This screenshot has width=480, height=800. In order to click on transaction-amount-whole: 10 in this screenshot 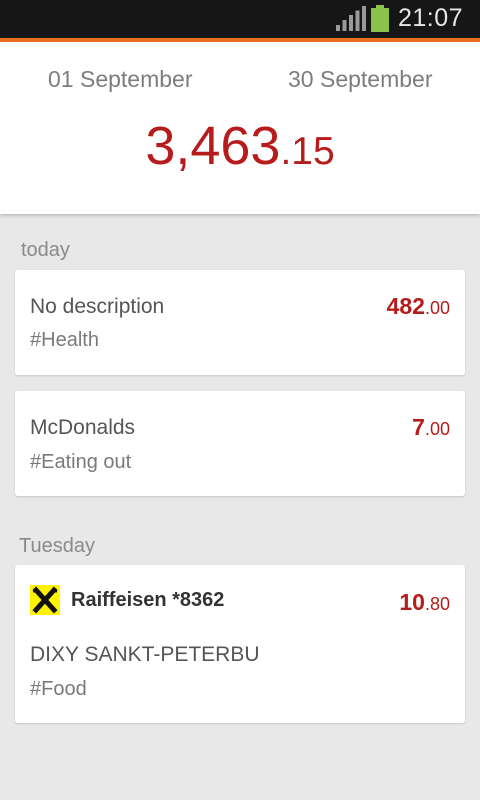, I will do `click(412, 602)`.